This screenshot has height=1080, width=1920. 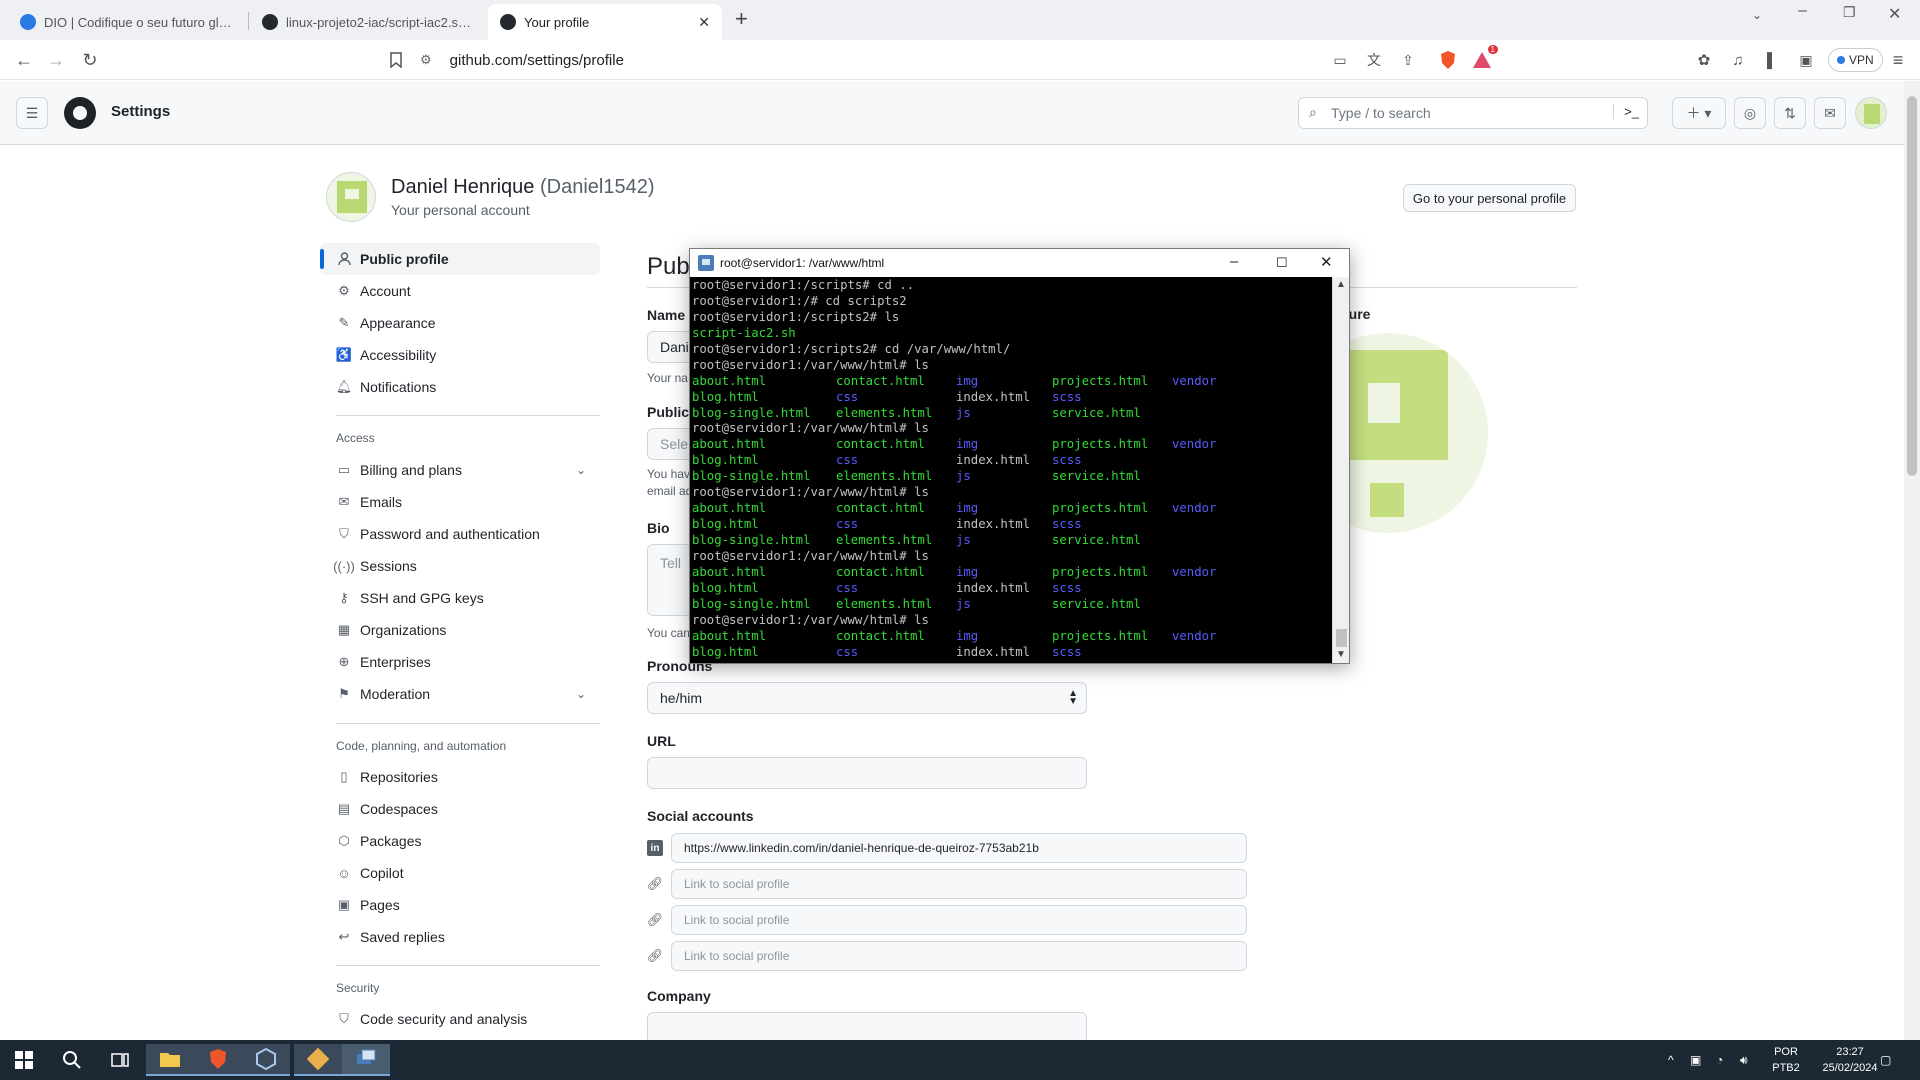 What do you see at coordinates (368, 22) in the screenshot?
I see `browser-tab-github-script: linux-projeto2-iac/script-iac2.sh at m` at bounding box center [368, 22].